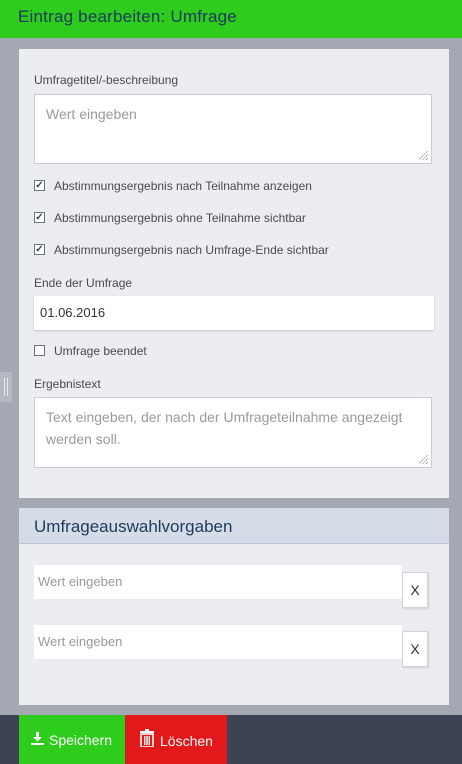 The height and width of the screenshot is (764, 462). I want to click on title-bar: Eintrag bearbeiten: Umfrage, so click(231, 19).